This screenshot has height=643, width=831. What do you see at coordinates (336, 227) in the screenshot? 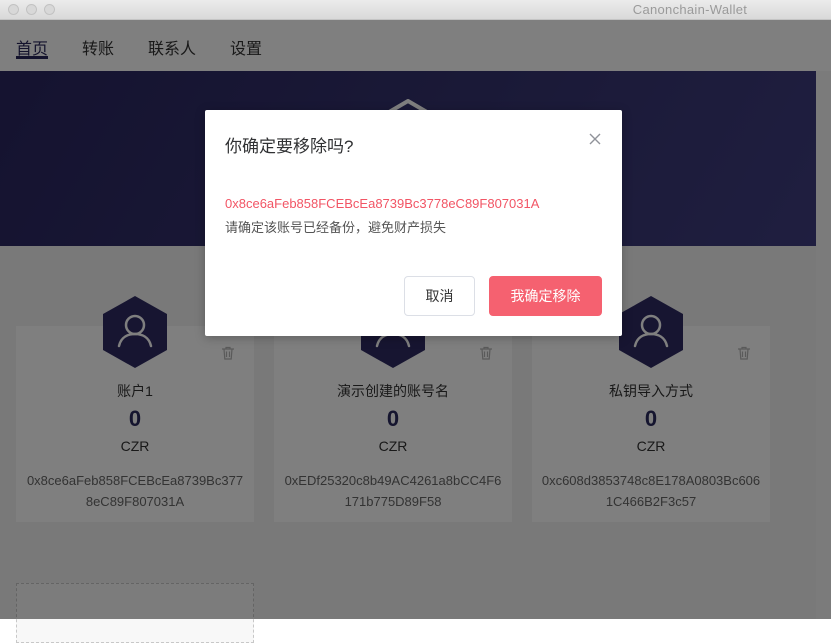
I see `dialog-warning-message: 请确定该账号已经备份，避免财产损失` at bounding box center [336, 227].